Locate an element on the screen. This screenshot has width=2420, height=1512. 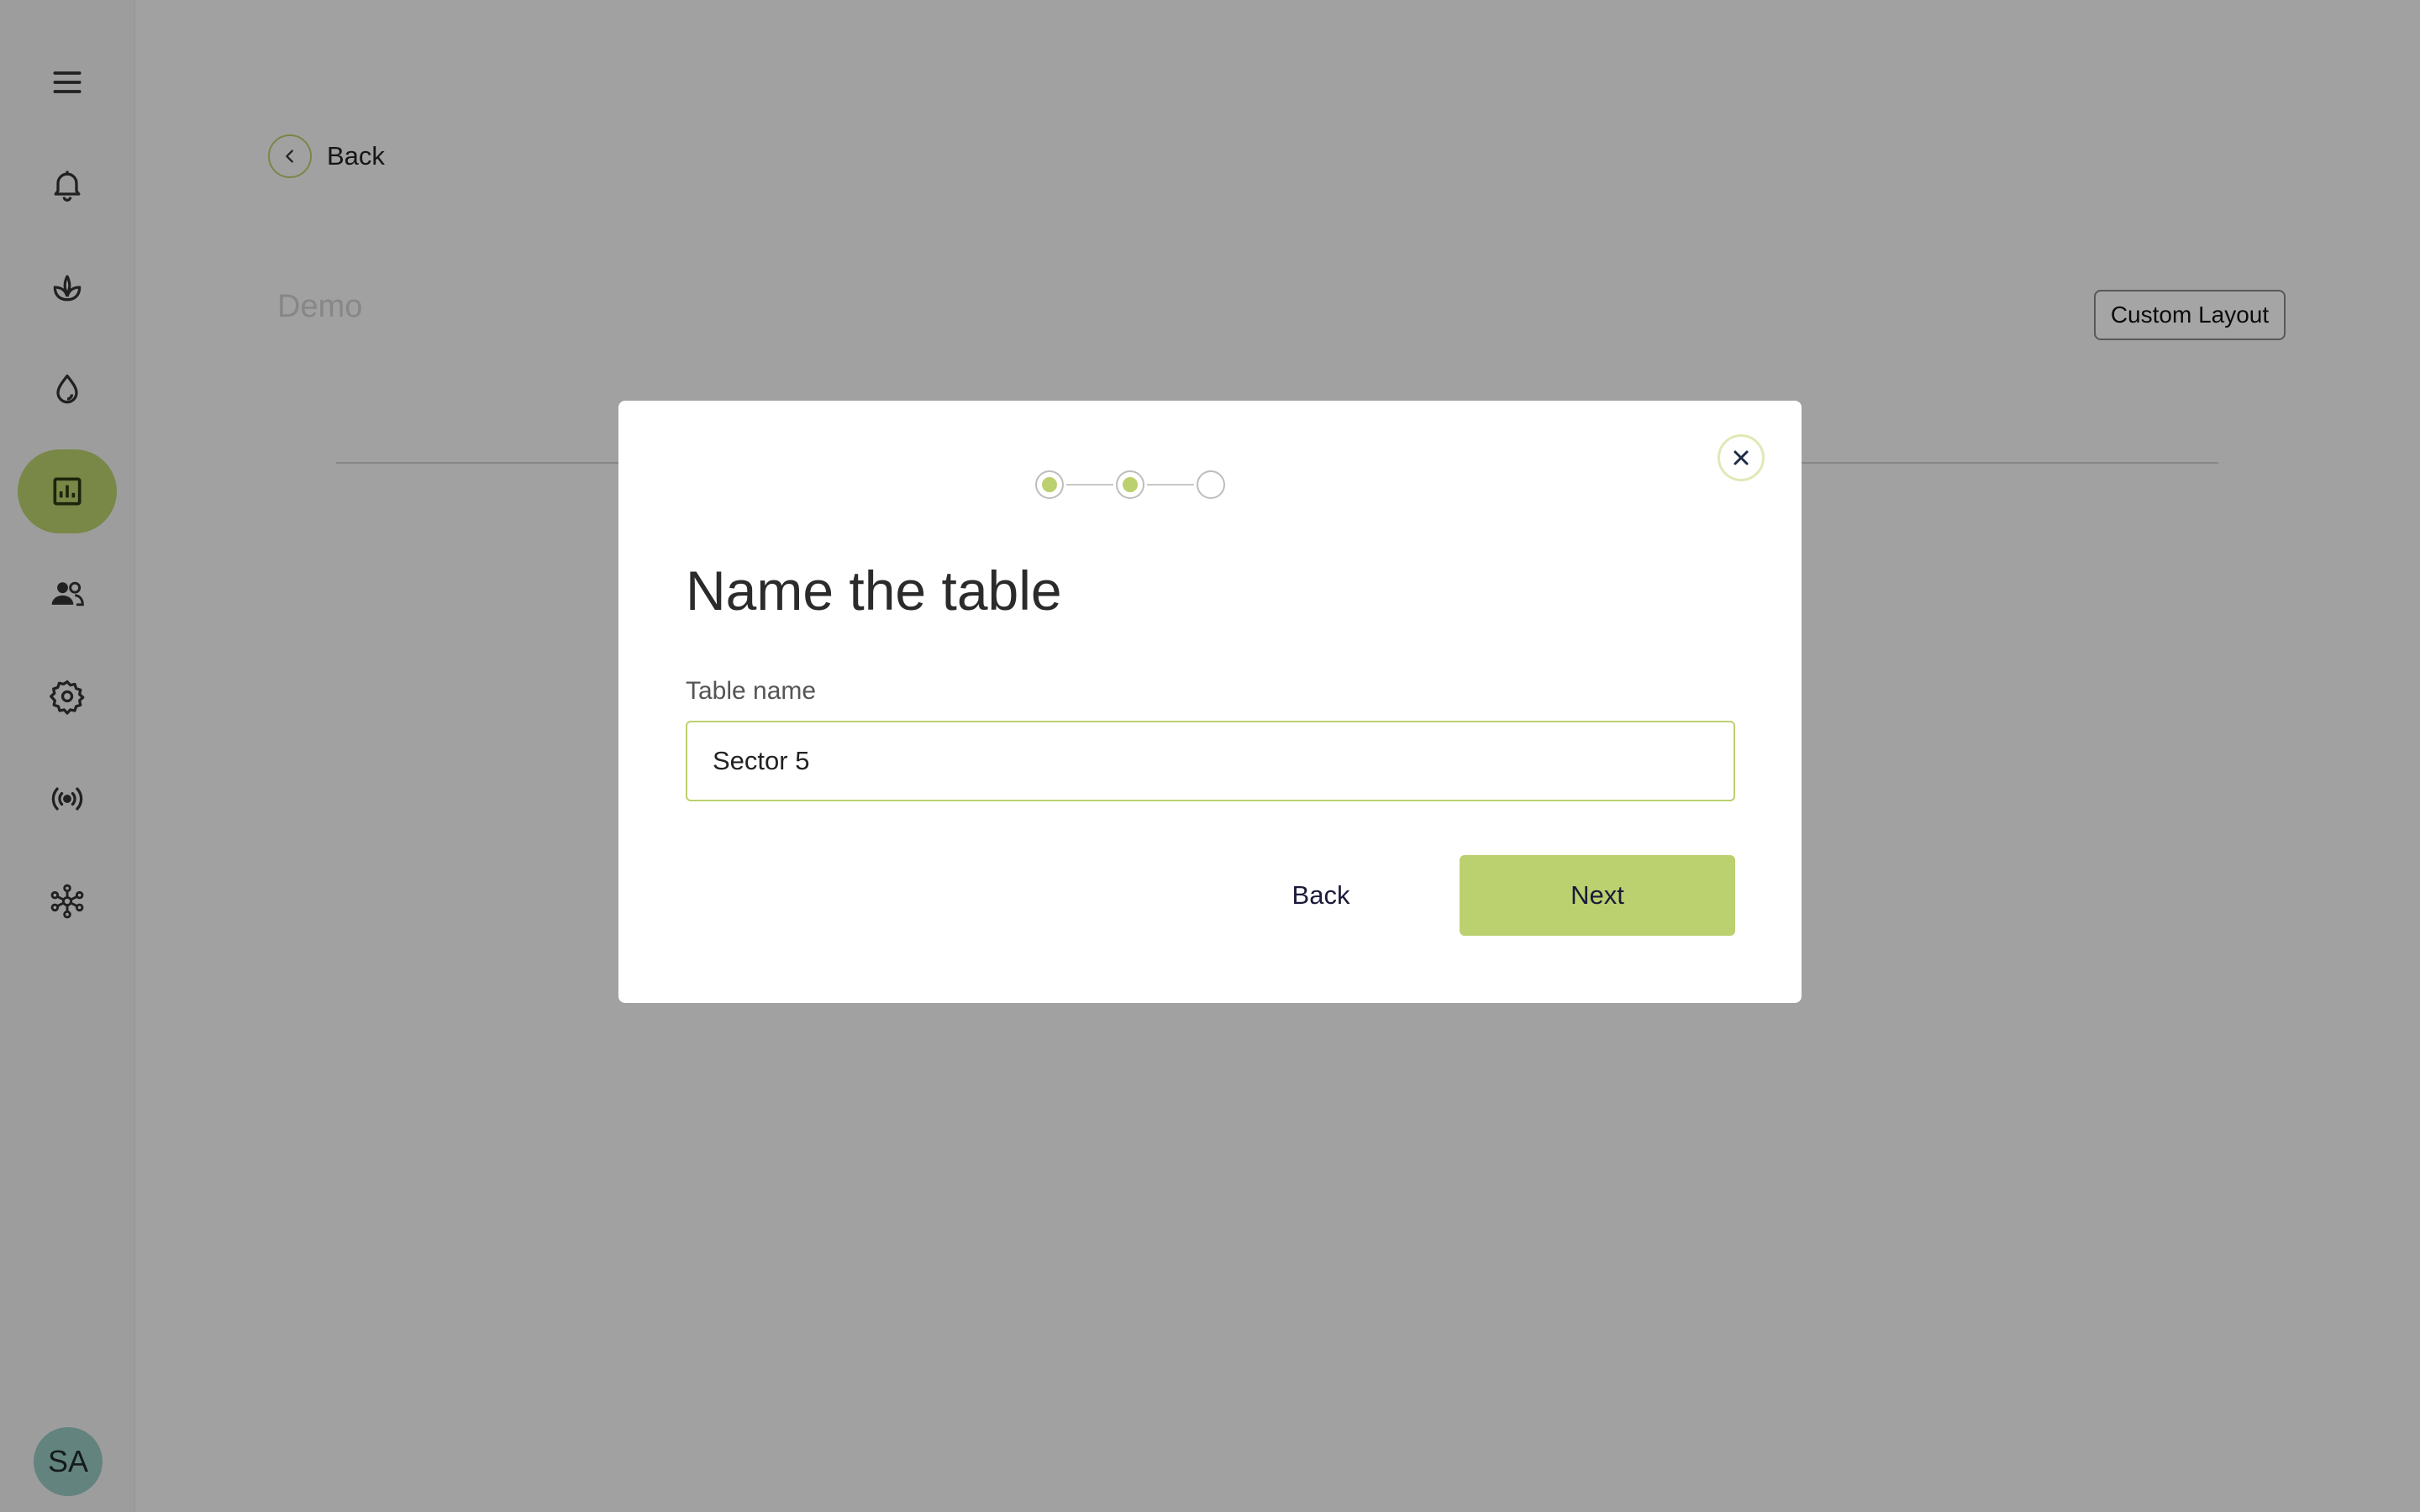
close-icon is located at coordinates (1741, 457).